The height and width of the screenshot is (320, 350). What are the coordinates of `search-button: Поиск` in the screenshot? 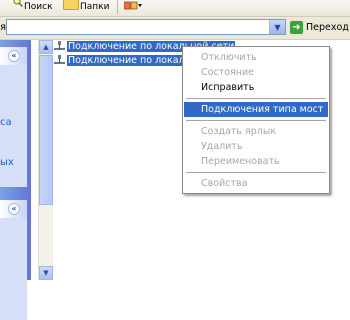 It's located at (38, 7).